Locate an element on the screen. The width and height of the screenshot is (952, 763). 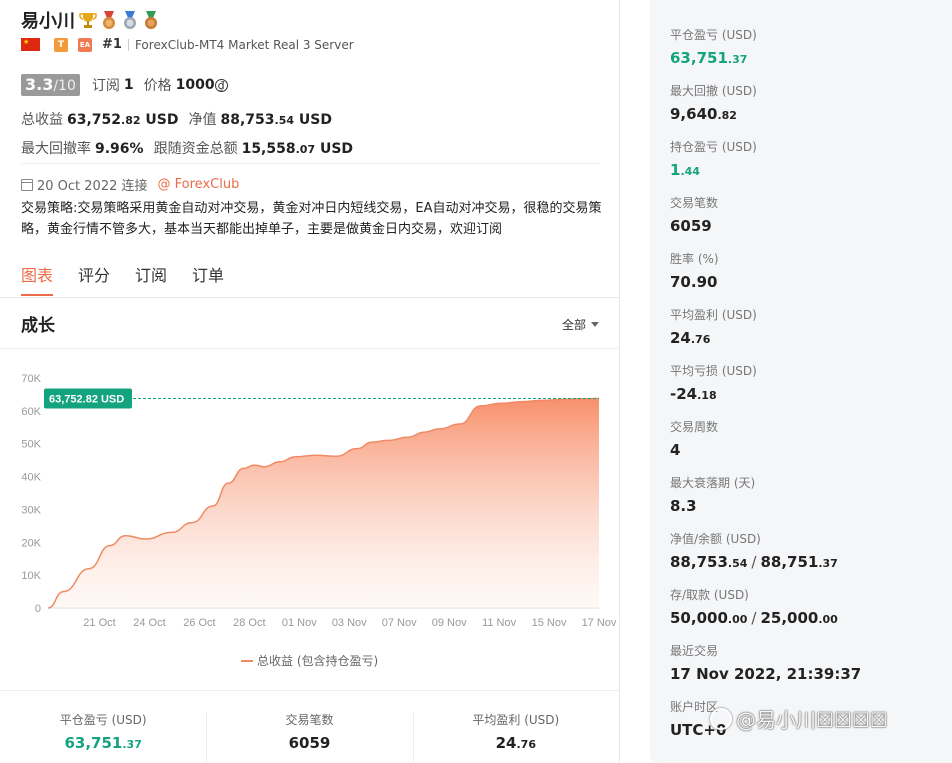
x-tick-label: 07 Nov is located at coordinates (399, 623).